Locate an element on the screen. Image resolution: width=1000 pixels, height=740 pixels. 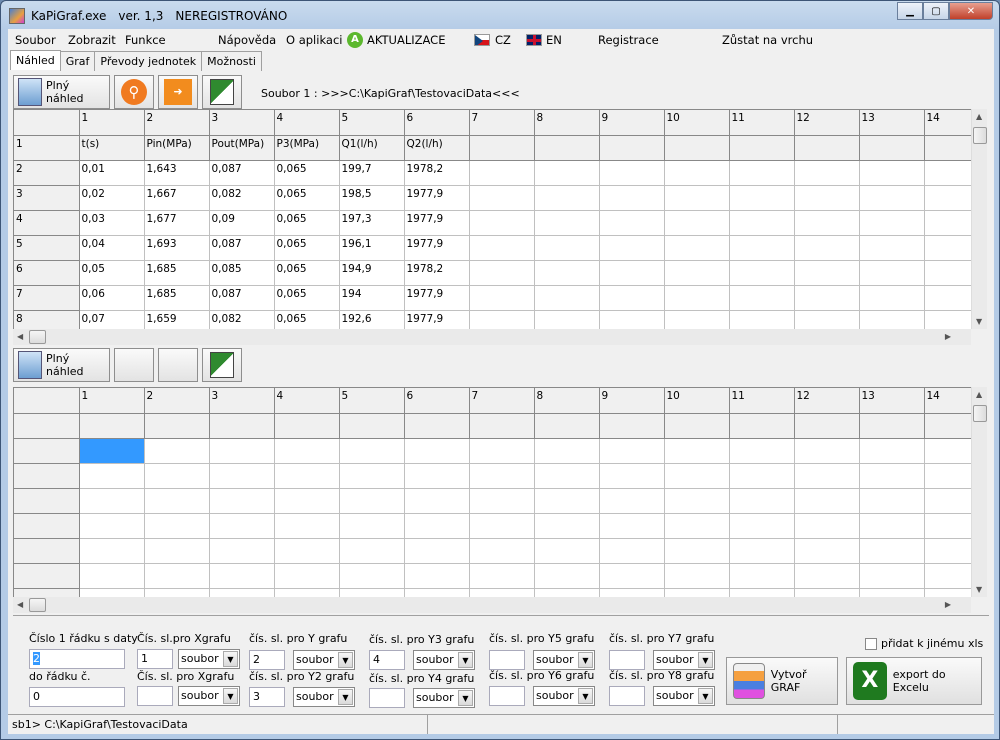
column-header: 6 is located at coordinates (437, 123).